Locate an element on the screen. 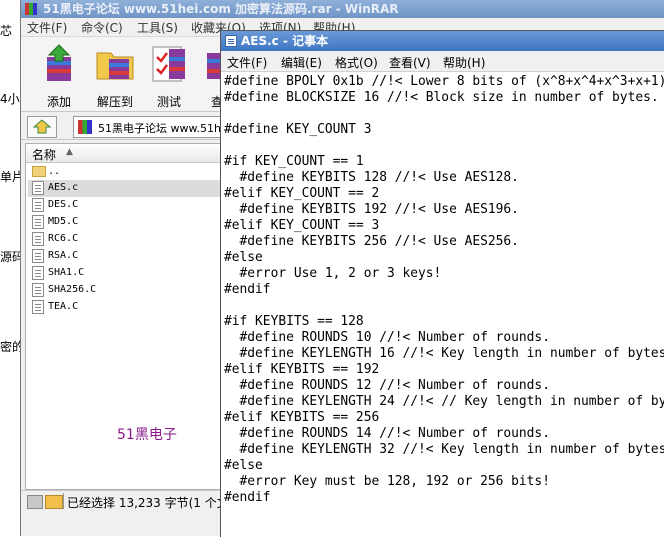 This screenshot has width=664, height=537. fragment-text: 4小 is located at coordinates (10, 99).